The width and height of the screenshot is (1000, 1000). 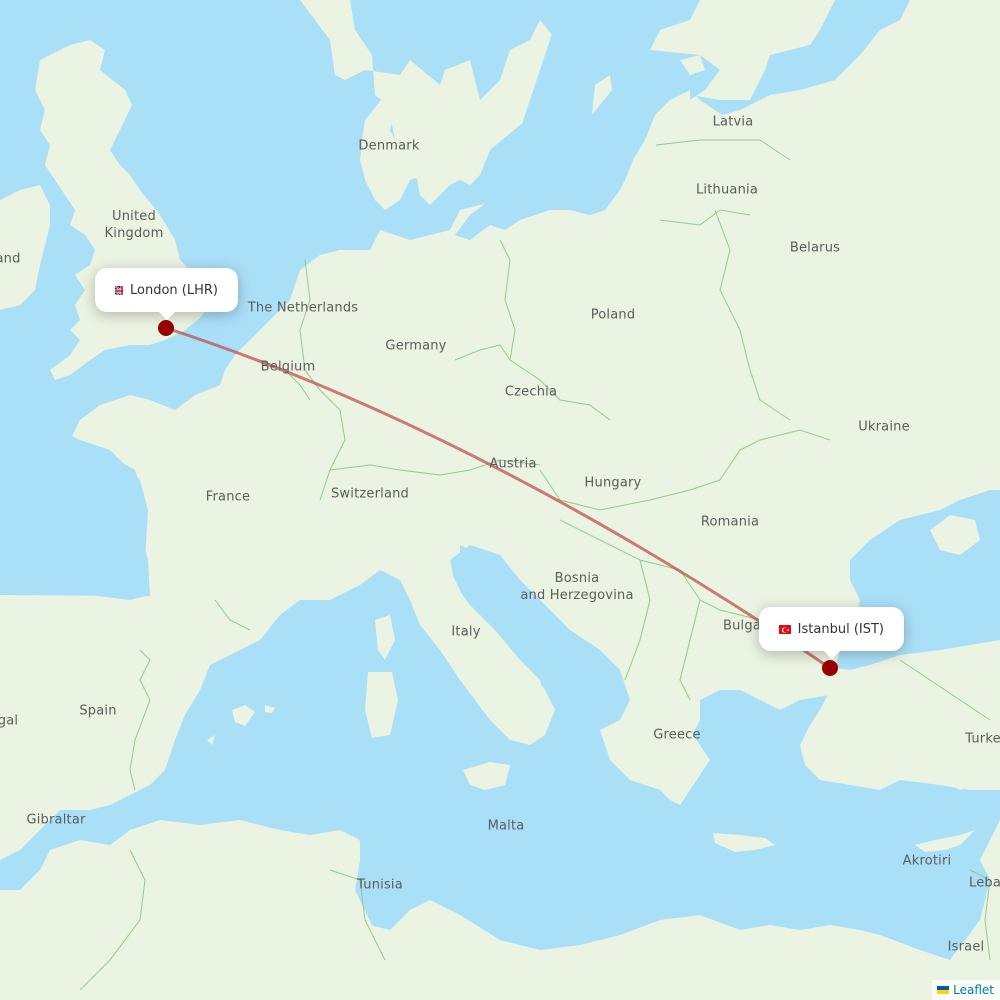 I want to click on country-label-text: Italy, so click(x=466, y=632).